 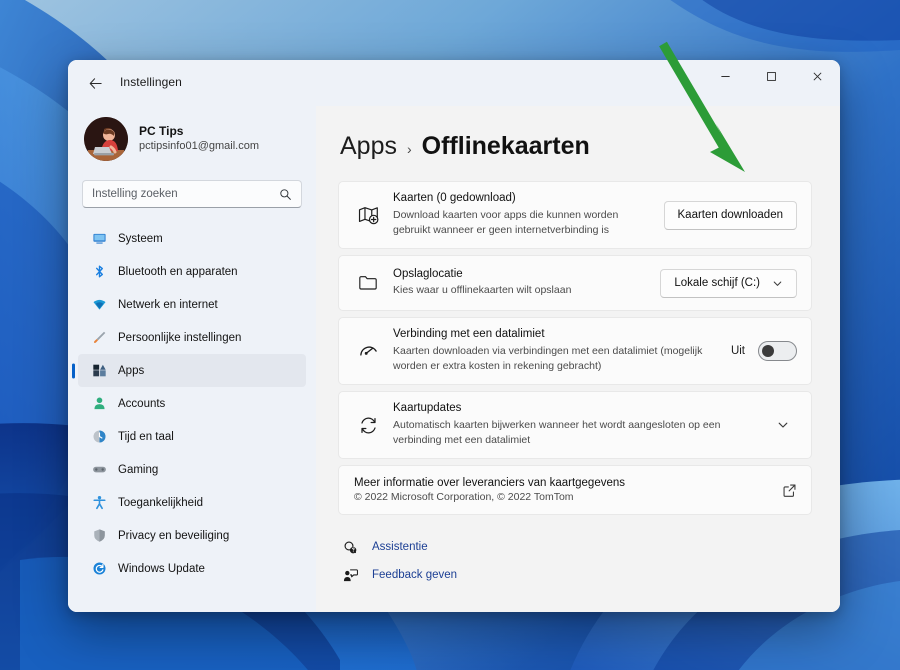 I want to click on card-subtitle: Kies waar u offlinekaarten wilt opslaan, so click(x=482, y=290).